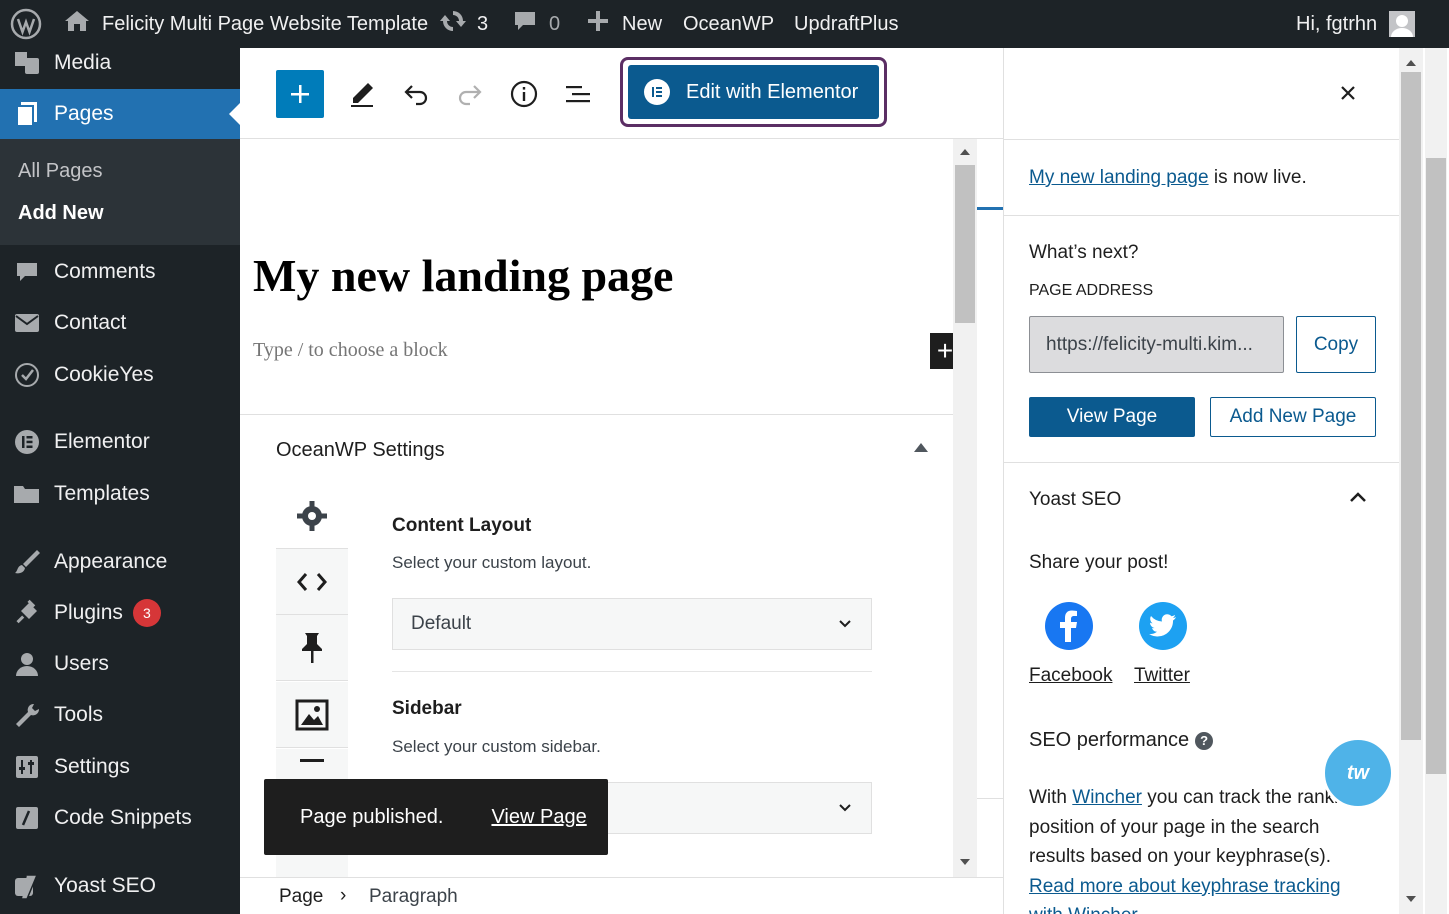  Describe the element at coordinates (427, 708) in the screenshot. I see `sidebar-label: Sidebar` at that location.